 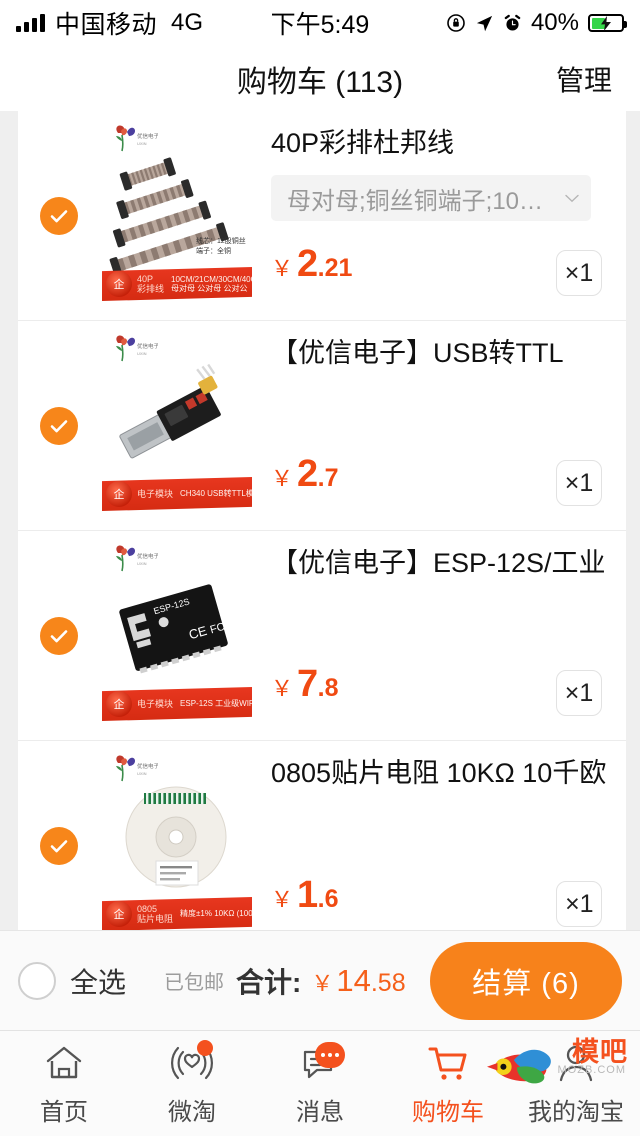 I want to click on tab-首页: 首页, so click(x=64, y=1083).